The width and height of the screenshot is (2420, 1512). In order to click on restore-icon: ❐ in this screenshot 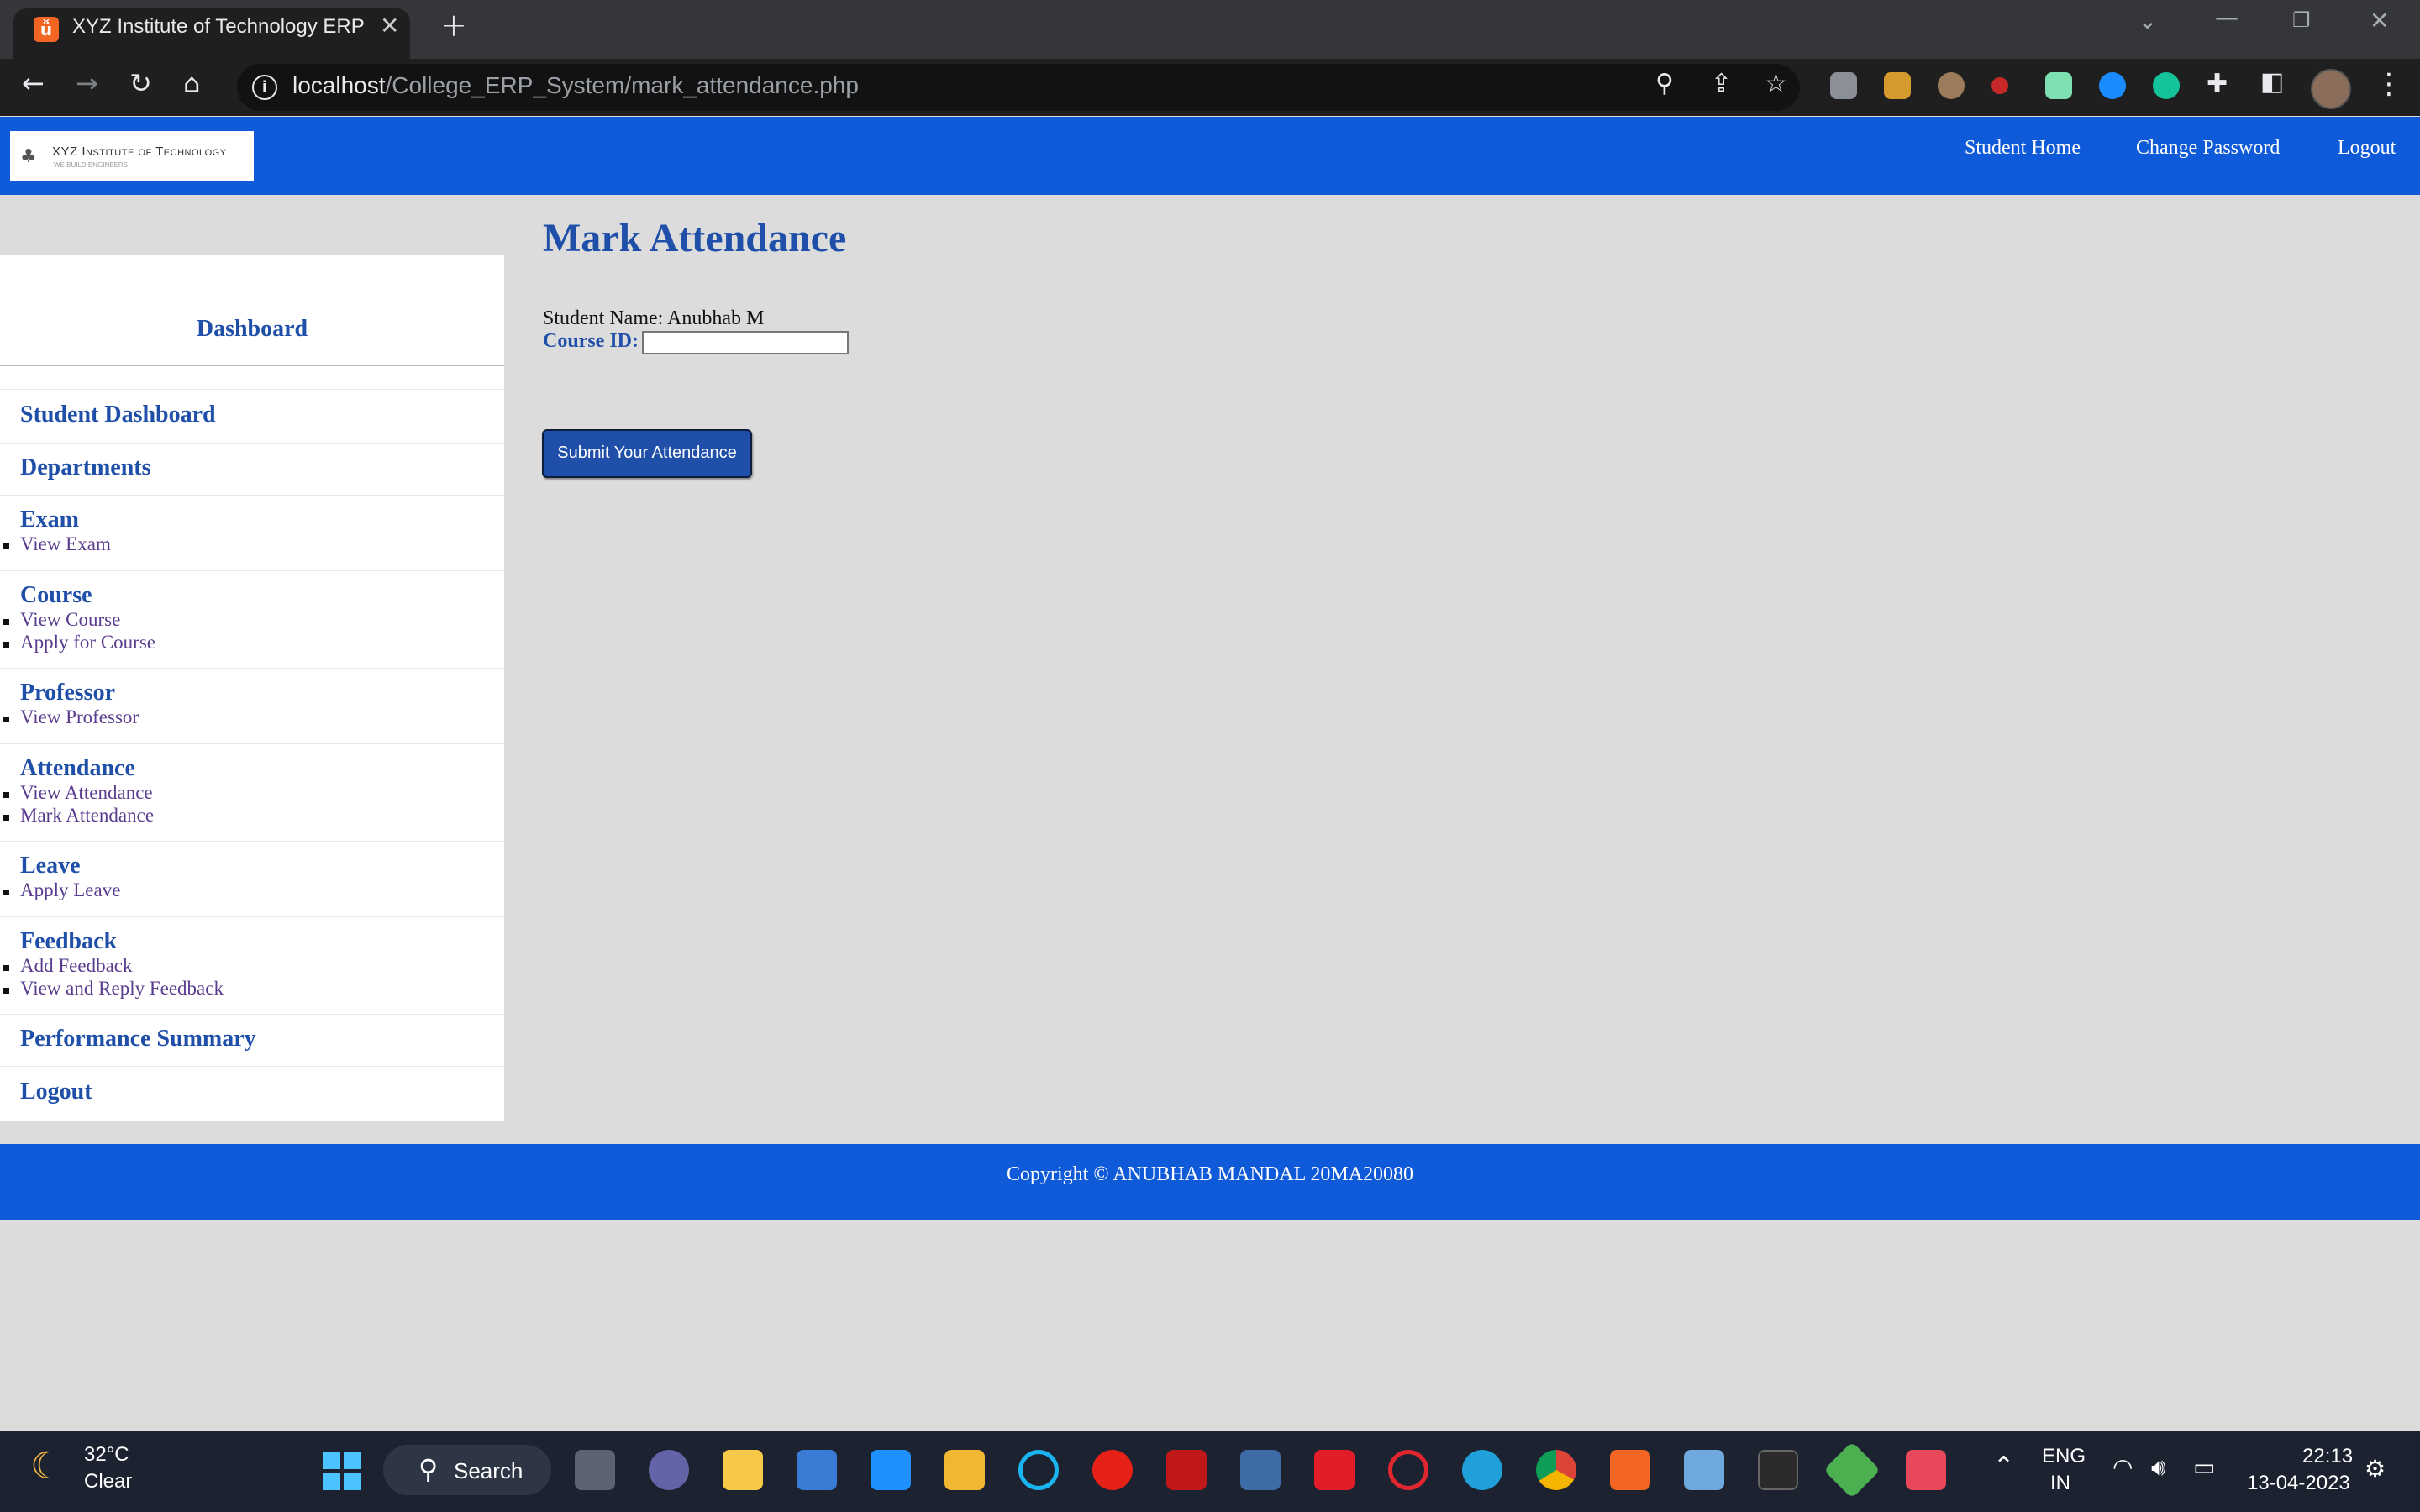, I will do `click(2301, 20)`.